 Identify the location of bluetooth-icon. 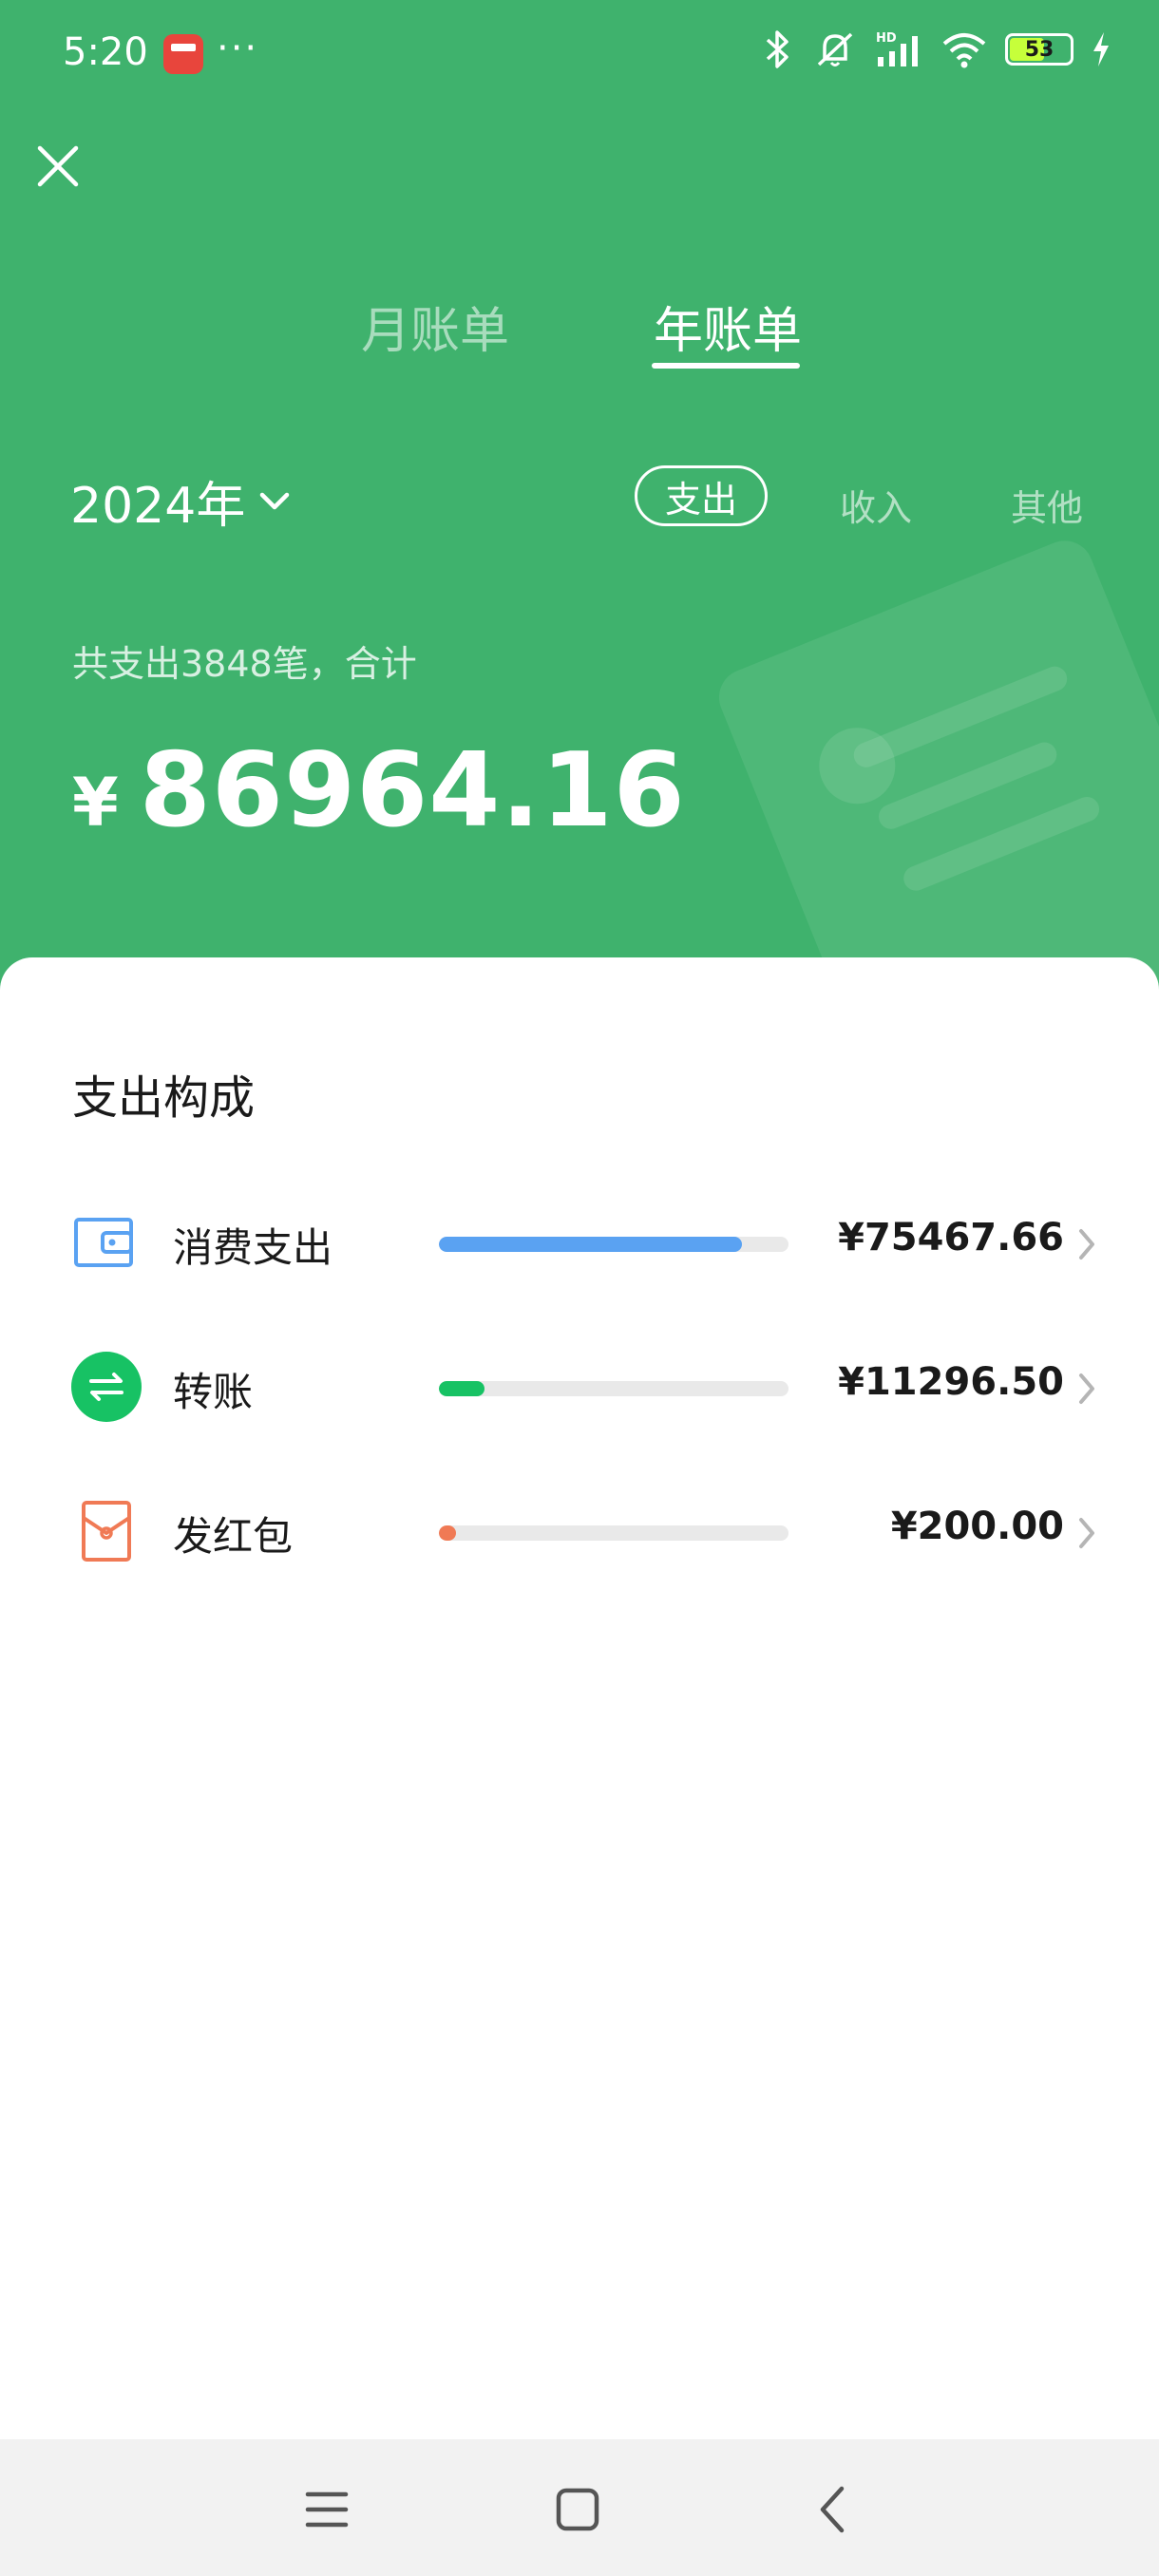
(777, 49).